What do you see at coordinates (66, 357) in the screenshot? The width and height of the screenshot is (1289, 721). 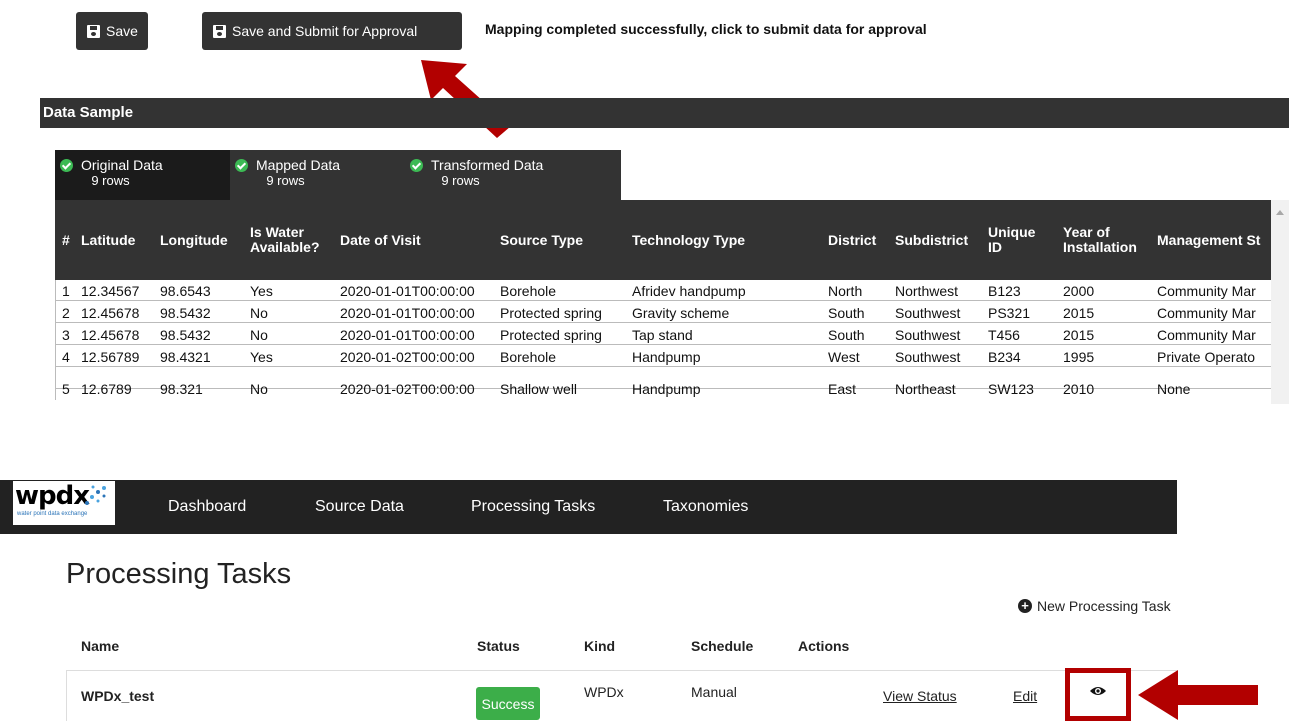 I see `table-cell: 4` at bounding box center [66, 357].